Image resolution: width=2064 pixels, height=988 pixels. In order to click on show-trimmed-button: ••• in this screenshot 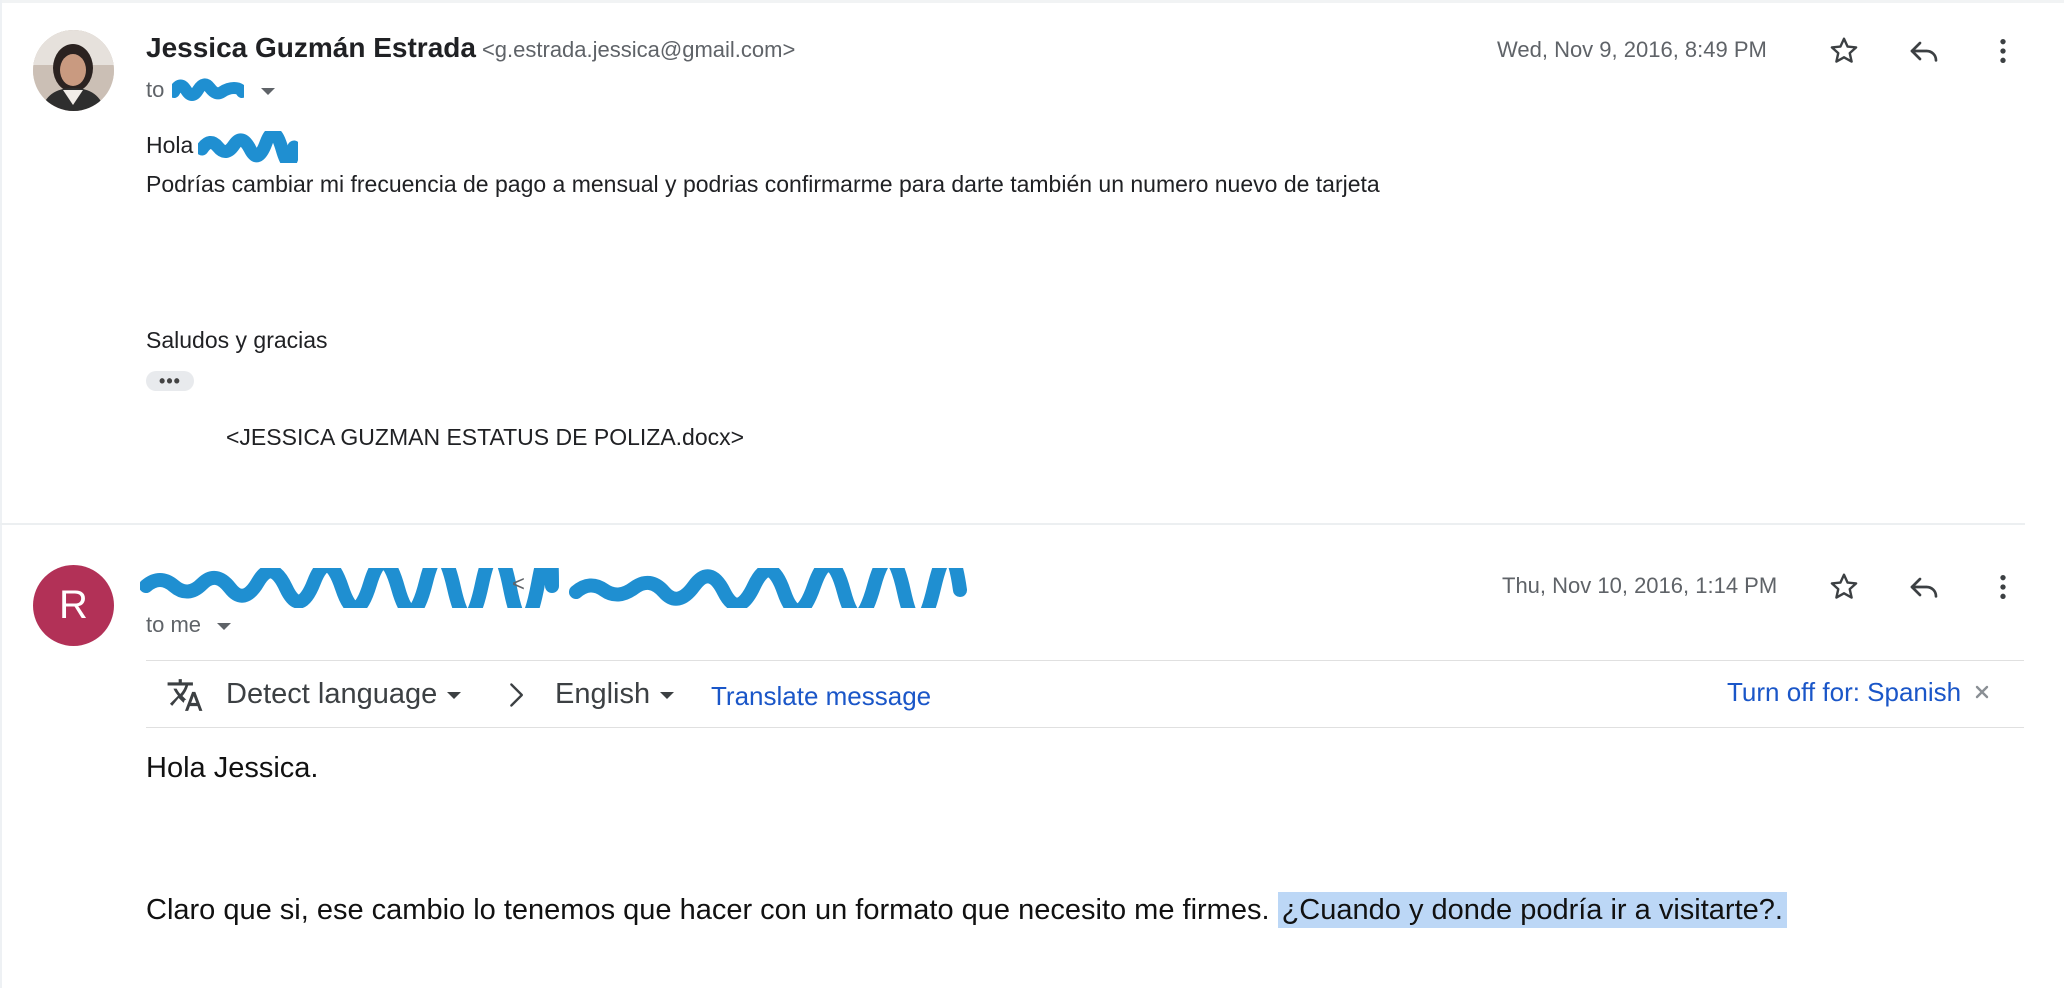, I will do `click(170, 381)`.